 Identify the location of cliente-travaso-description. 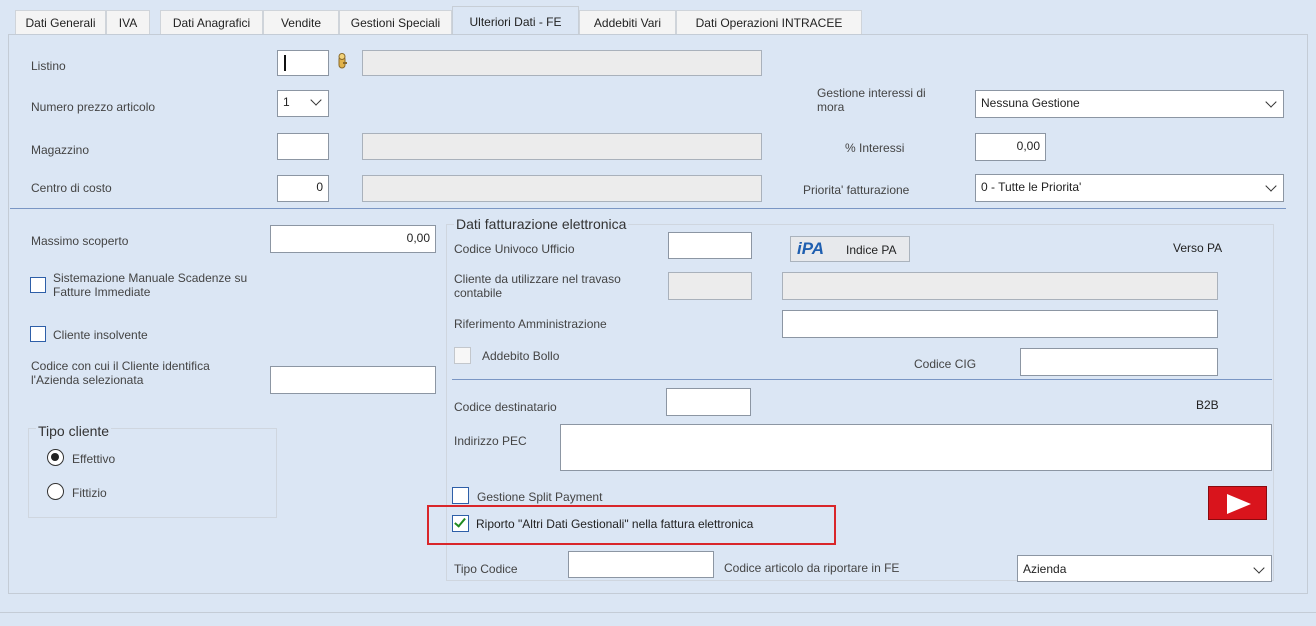
(1000, 286).